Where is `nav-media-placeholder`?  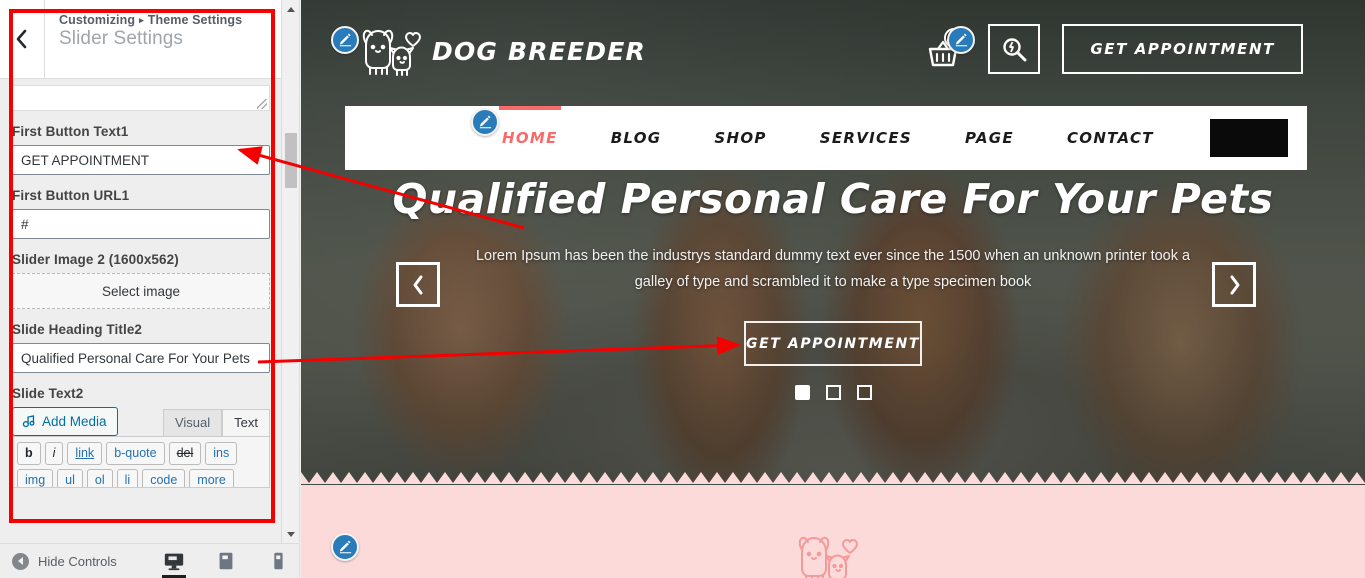
nav-media-placeholder is located at coordinates (1248, 138).